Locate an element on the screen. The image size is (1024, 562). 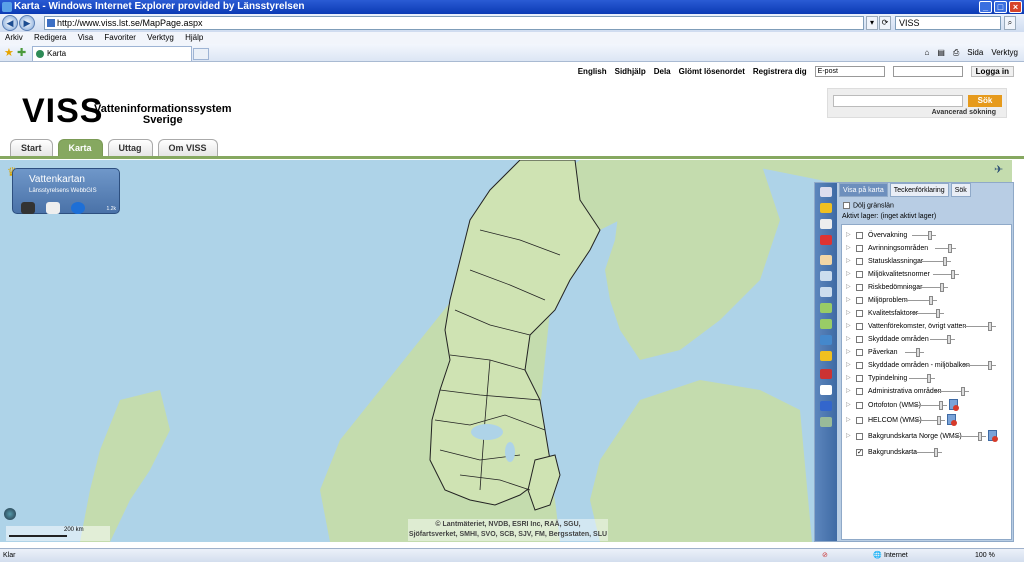
menu-item-arkiv: Arkiv is located at coordinates (14, 37).